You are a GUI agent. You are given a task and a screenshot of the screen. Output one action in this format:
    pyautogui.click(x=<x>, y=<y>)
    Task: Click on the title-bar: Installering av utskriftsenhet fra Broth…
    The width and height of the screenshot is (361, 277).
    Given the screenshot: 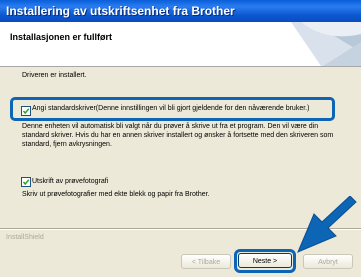 What is the action you would take?
    pyautogui.click(x=180, y=11)
    